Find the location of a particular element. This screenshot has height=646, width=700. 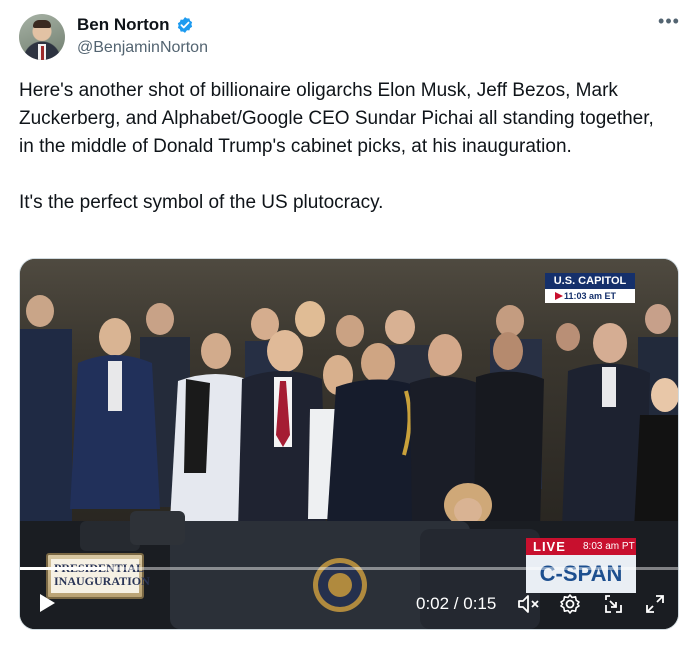

video-progress-bar is located at coordinates (349, 568).